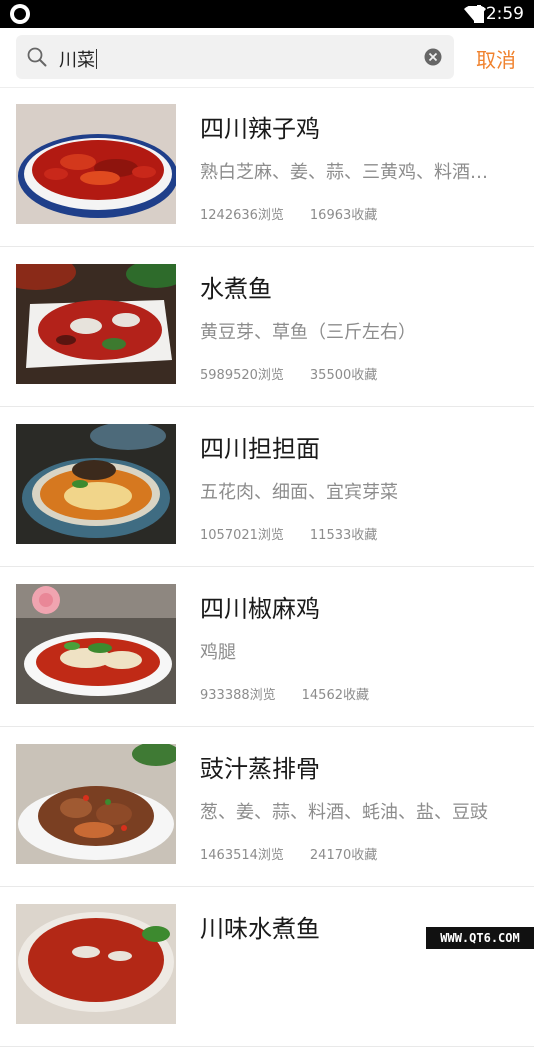 The image size is (534, 1047). I want to click on recipe-ingredients: 五花肉、细面、宜宾芽菜, so click(299, 492).